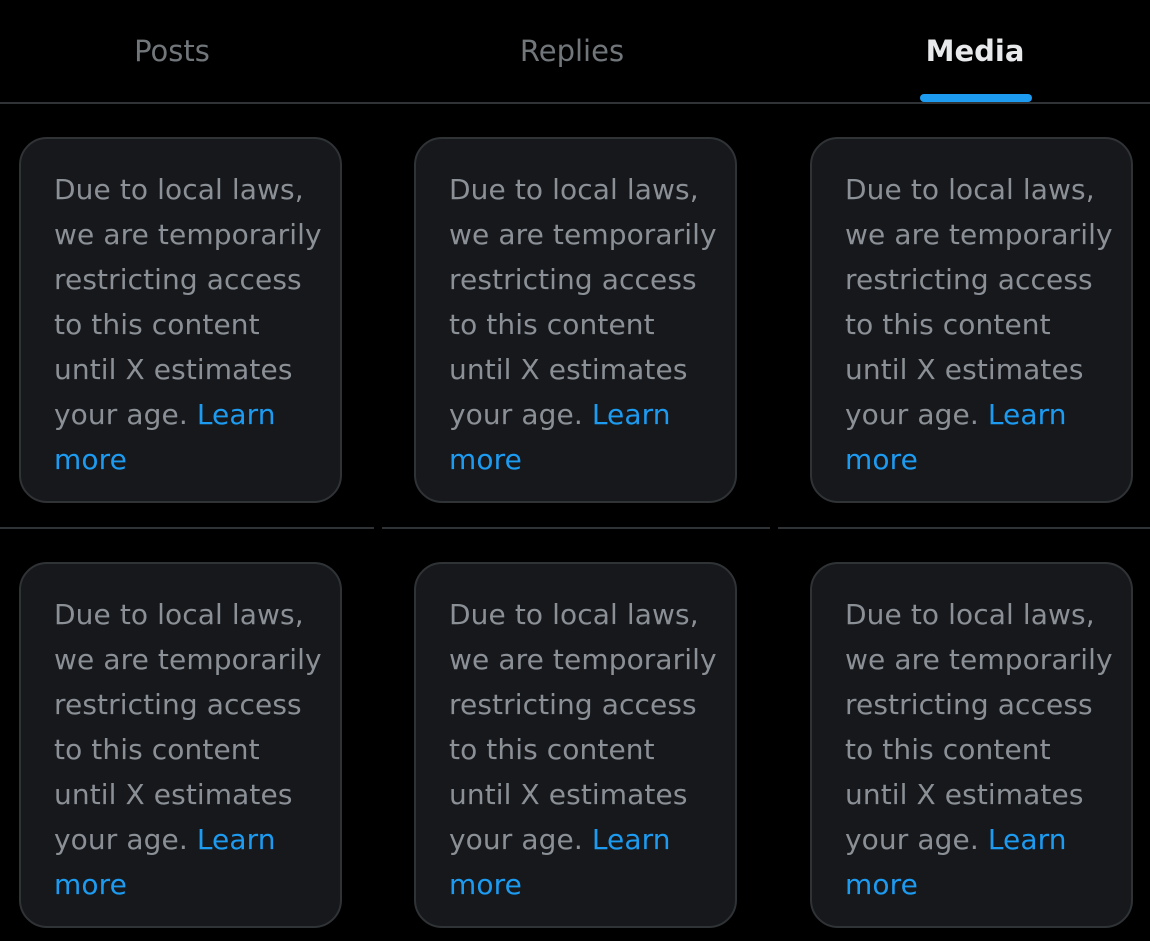 This screenshot has height=941, width=1150. What do you see at coordinates (975, 51) in the screenshot?
I see `tab-media: Media` at bounding box center [975, 51].